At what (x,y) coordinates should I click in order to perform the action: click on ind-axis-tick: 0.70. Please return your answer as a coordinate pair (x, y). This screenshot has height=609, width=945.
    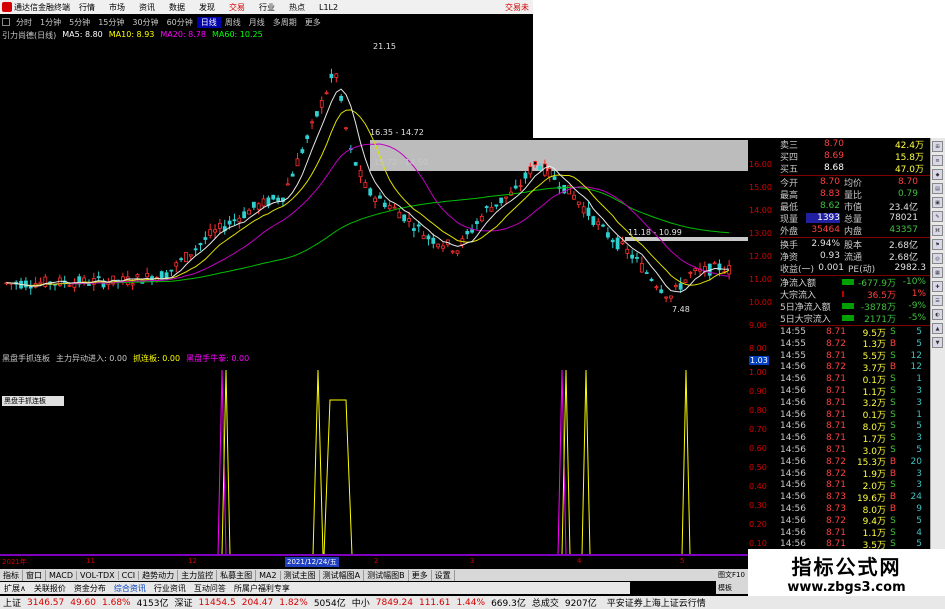
    Looking at the image, I should click on (758, 429).